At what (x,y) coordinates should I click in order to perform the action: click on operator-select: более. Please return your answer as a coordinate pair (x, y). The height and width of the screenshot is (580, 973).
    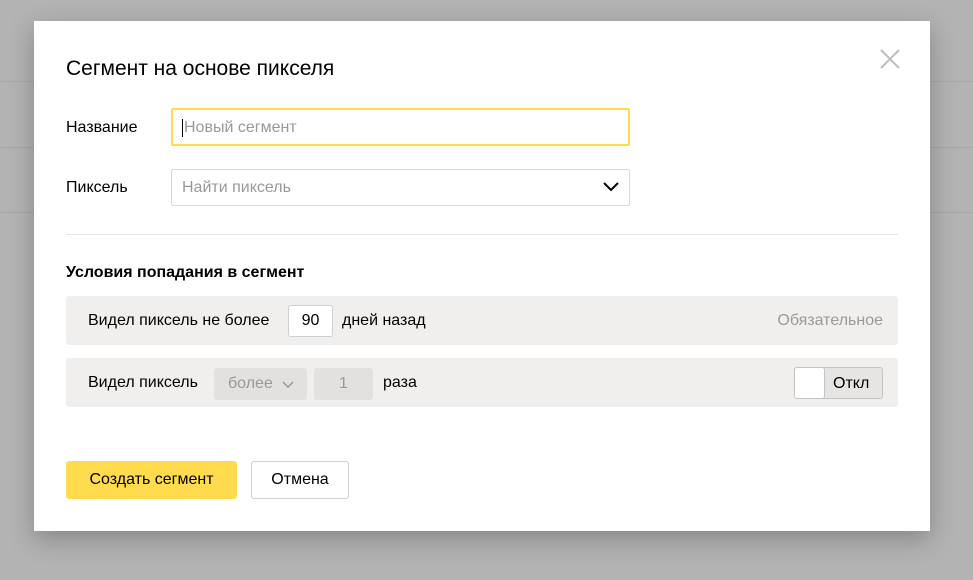
    Looking at the image, I should click on (260, 384).